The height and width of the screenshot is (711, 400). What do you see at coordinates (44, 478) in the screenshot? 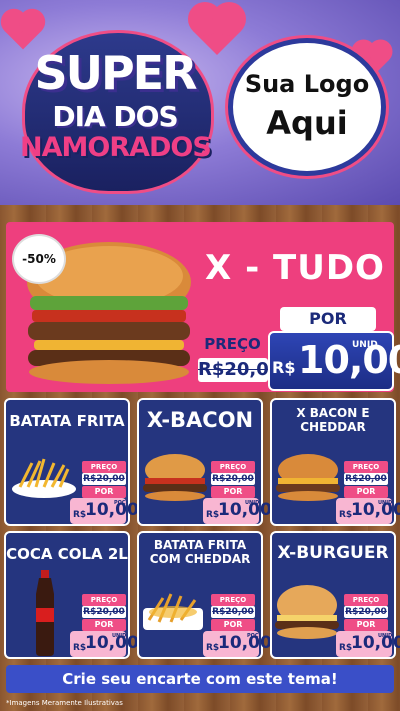
I see `fries-image` at bounding box center [44, 478].